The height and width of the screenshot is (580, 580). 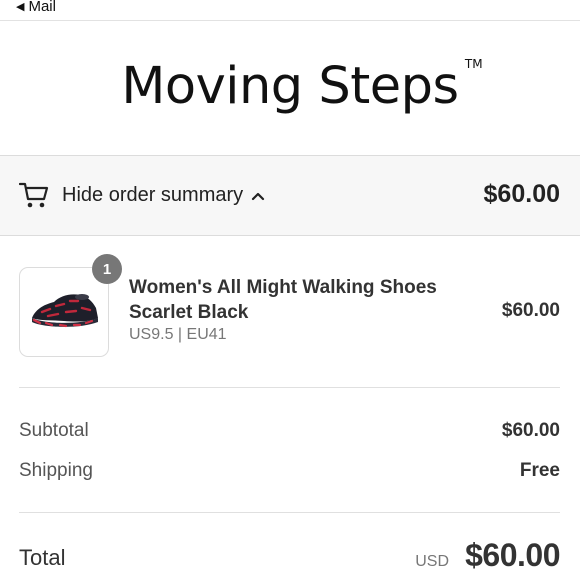 What do you see at coordinates (521, 194) in the screenshot?
I see `summary-total: $60.00` at bounding box center [521, 194].